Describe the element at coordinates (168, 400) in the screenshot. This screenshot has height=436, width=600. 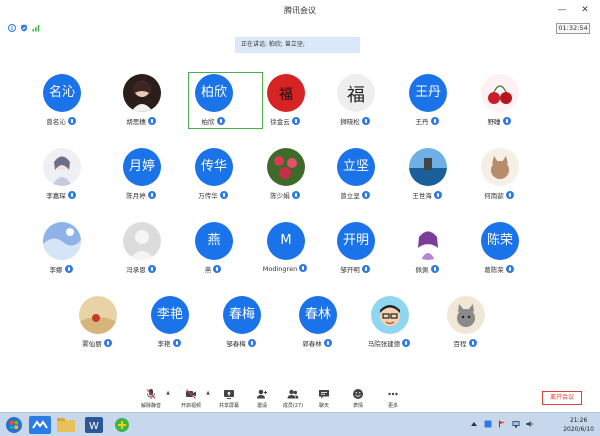
I see `mute-options-caret: ▲` at that location.